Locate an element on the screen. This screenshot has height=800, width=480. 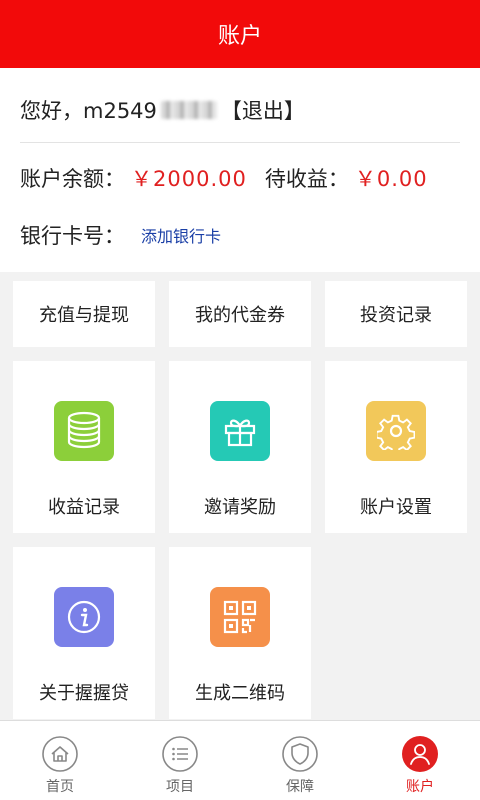
tab-security-label: 保障 is located at coordinates (300, 787).